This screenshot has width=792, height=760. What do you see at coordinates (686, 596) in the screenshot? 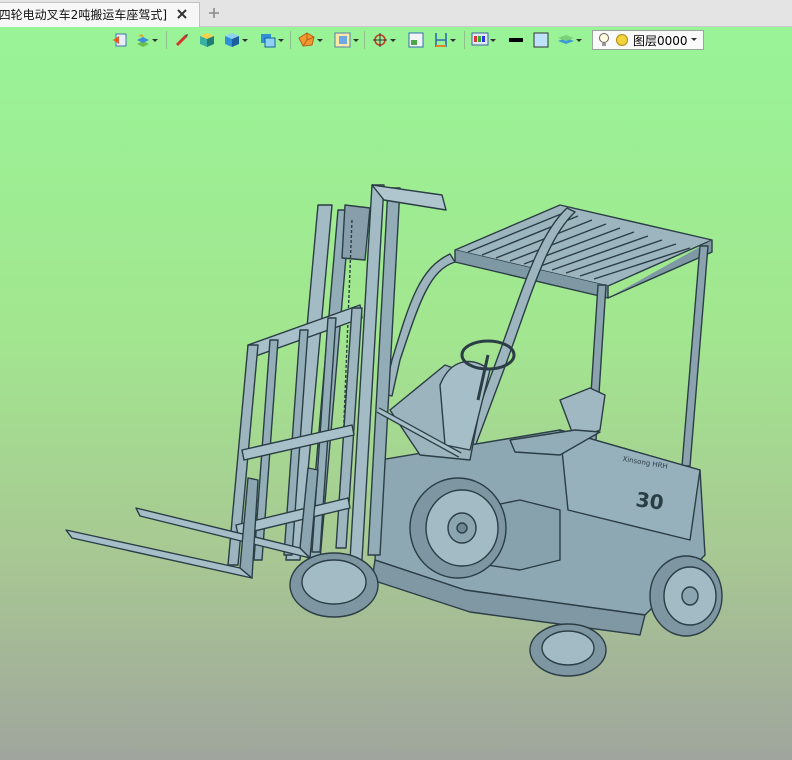
I see `rear-right-wheel` at bounding box center [686, 596].